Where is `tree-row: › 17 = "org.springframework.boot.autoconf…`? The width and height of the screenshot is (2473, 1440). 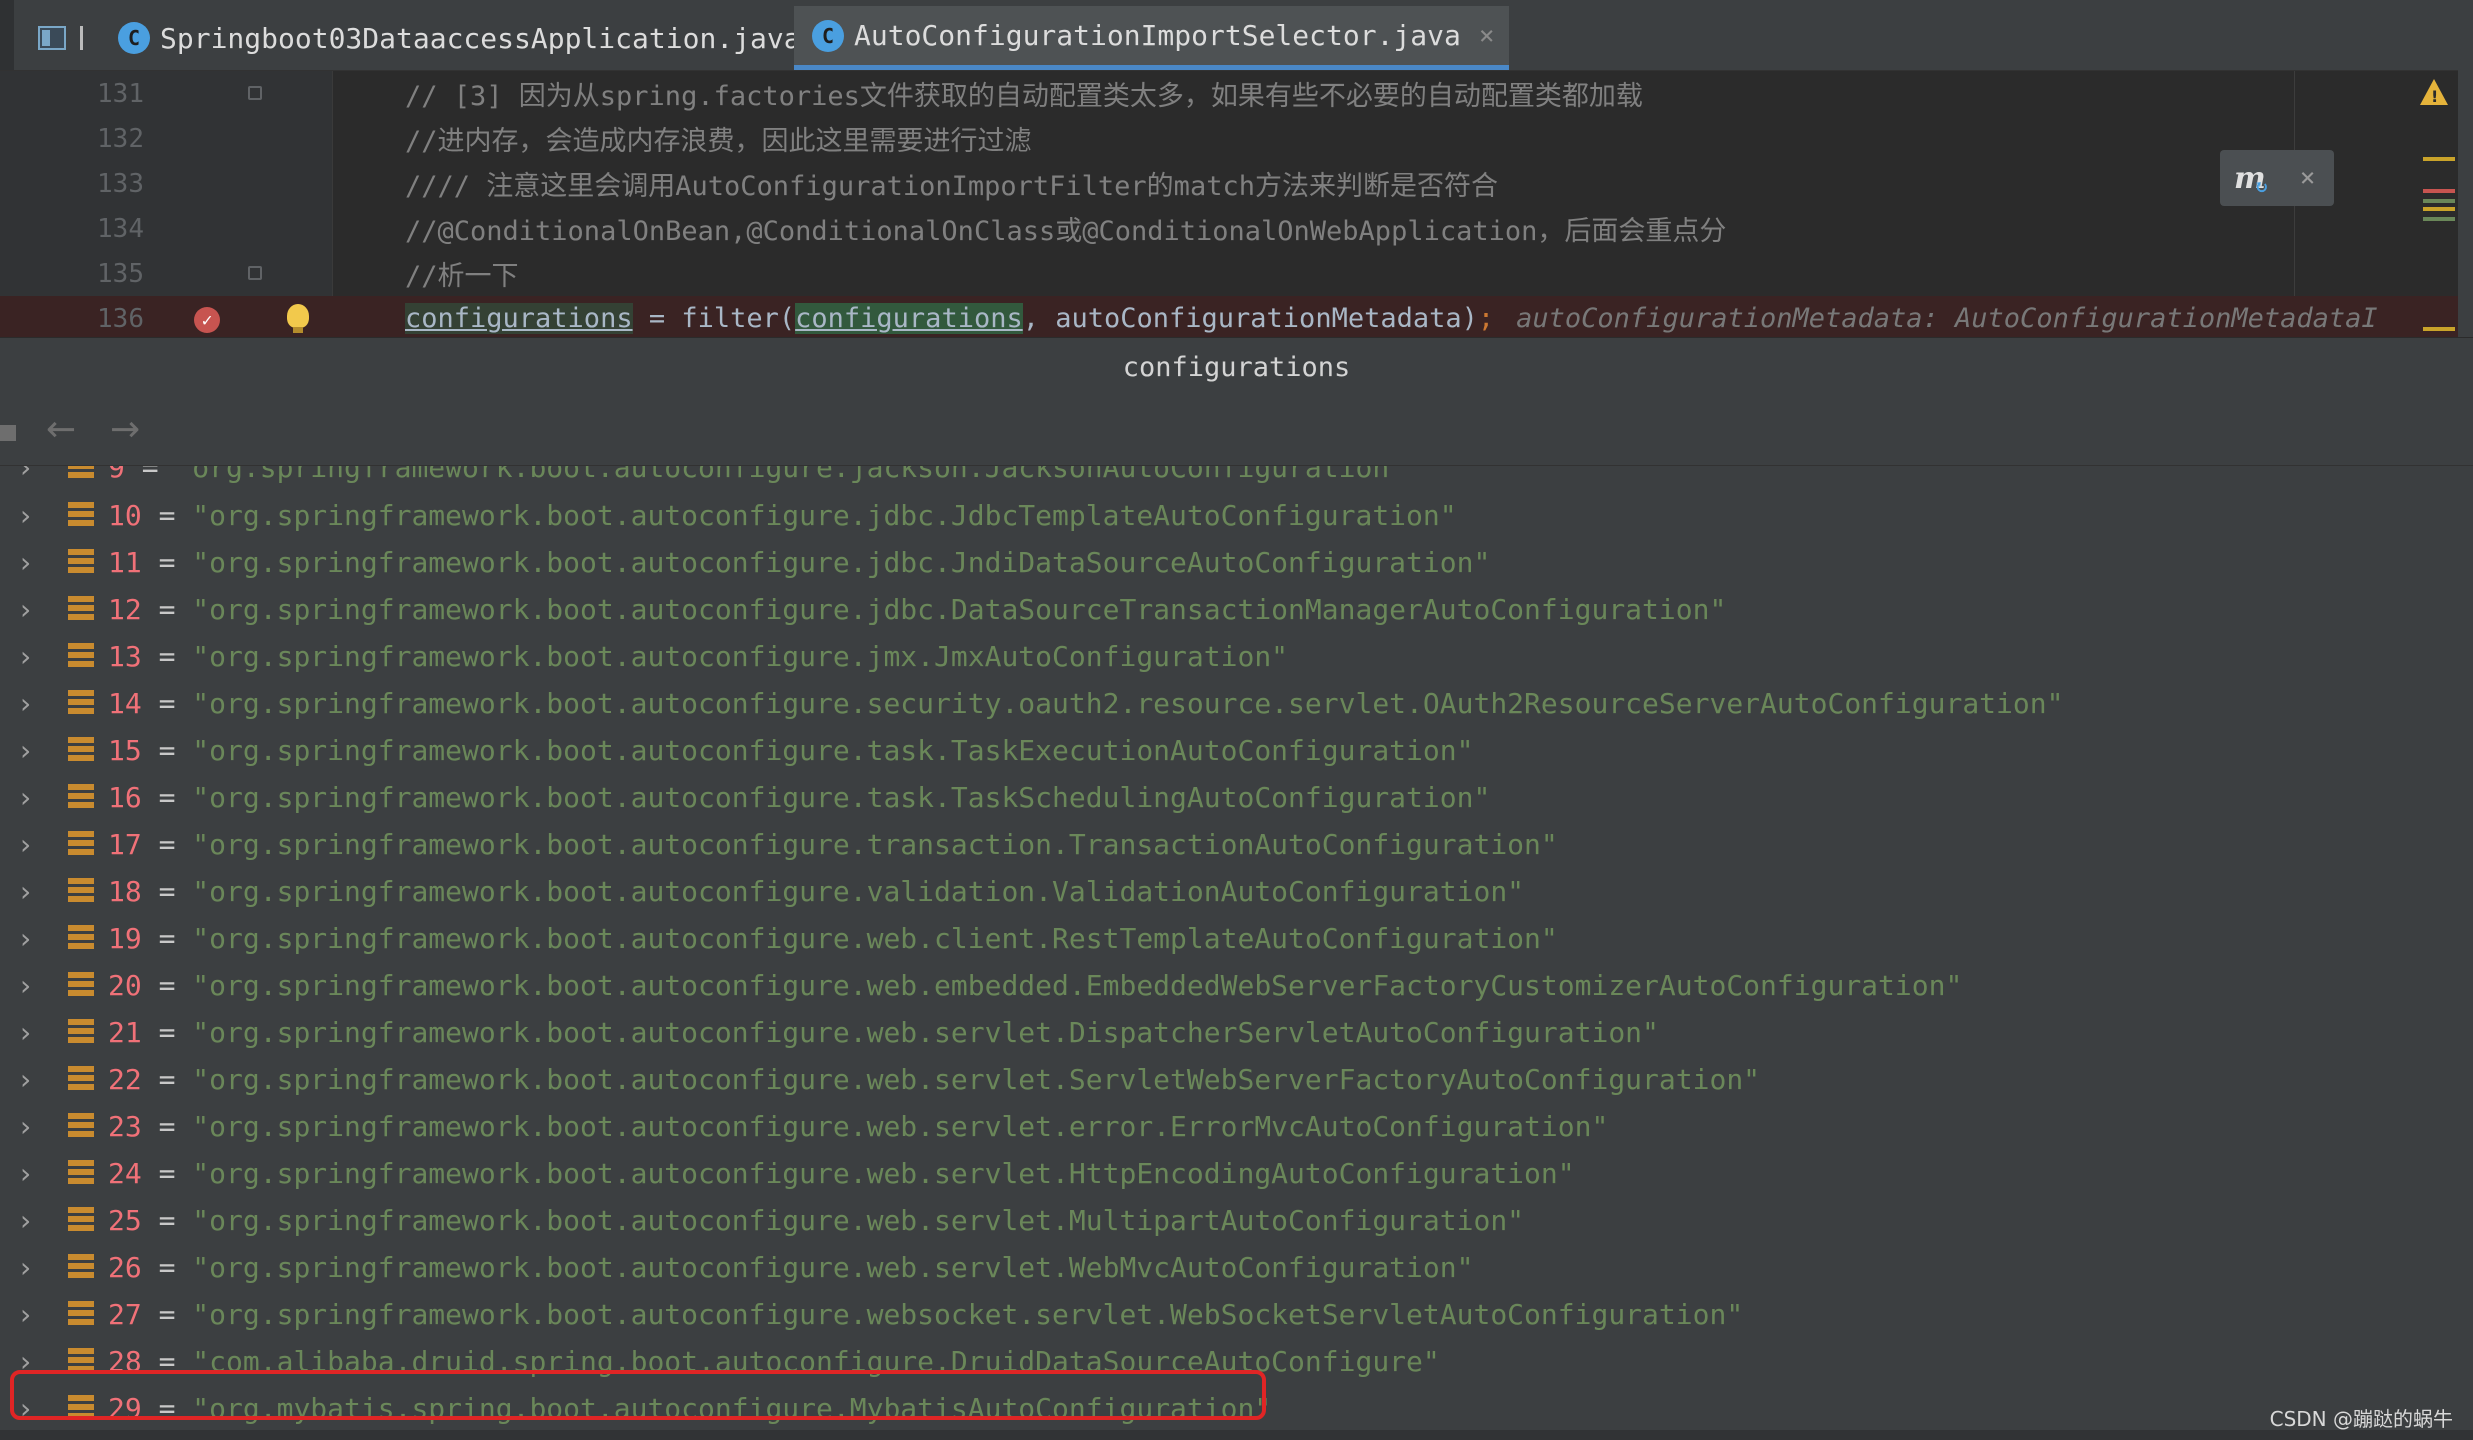
tree-row: › 17 = "org.springframework.boot.autoconf… is located at coordinates (1229, 844).